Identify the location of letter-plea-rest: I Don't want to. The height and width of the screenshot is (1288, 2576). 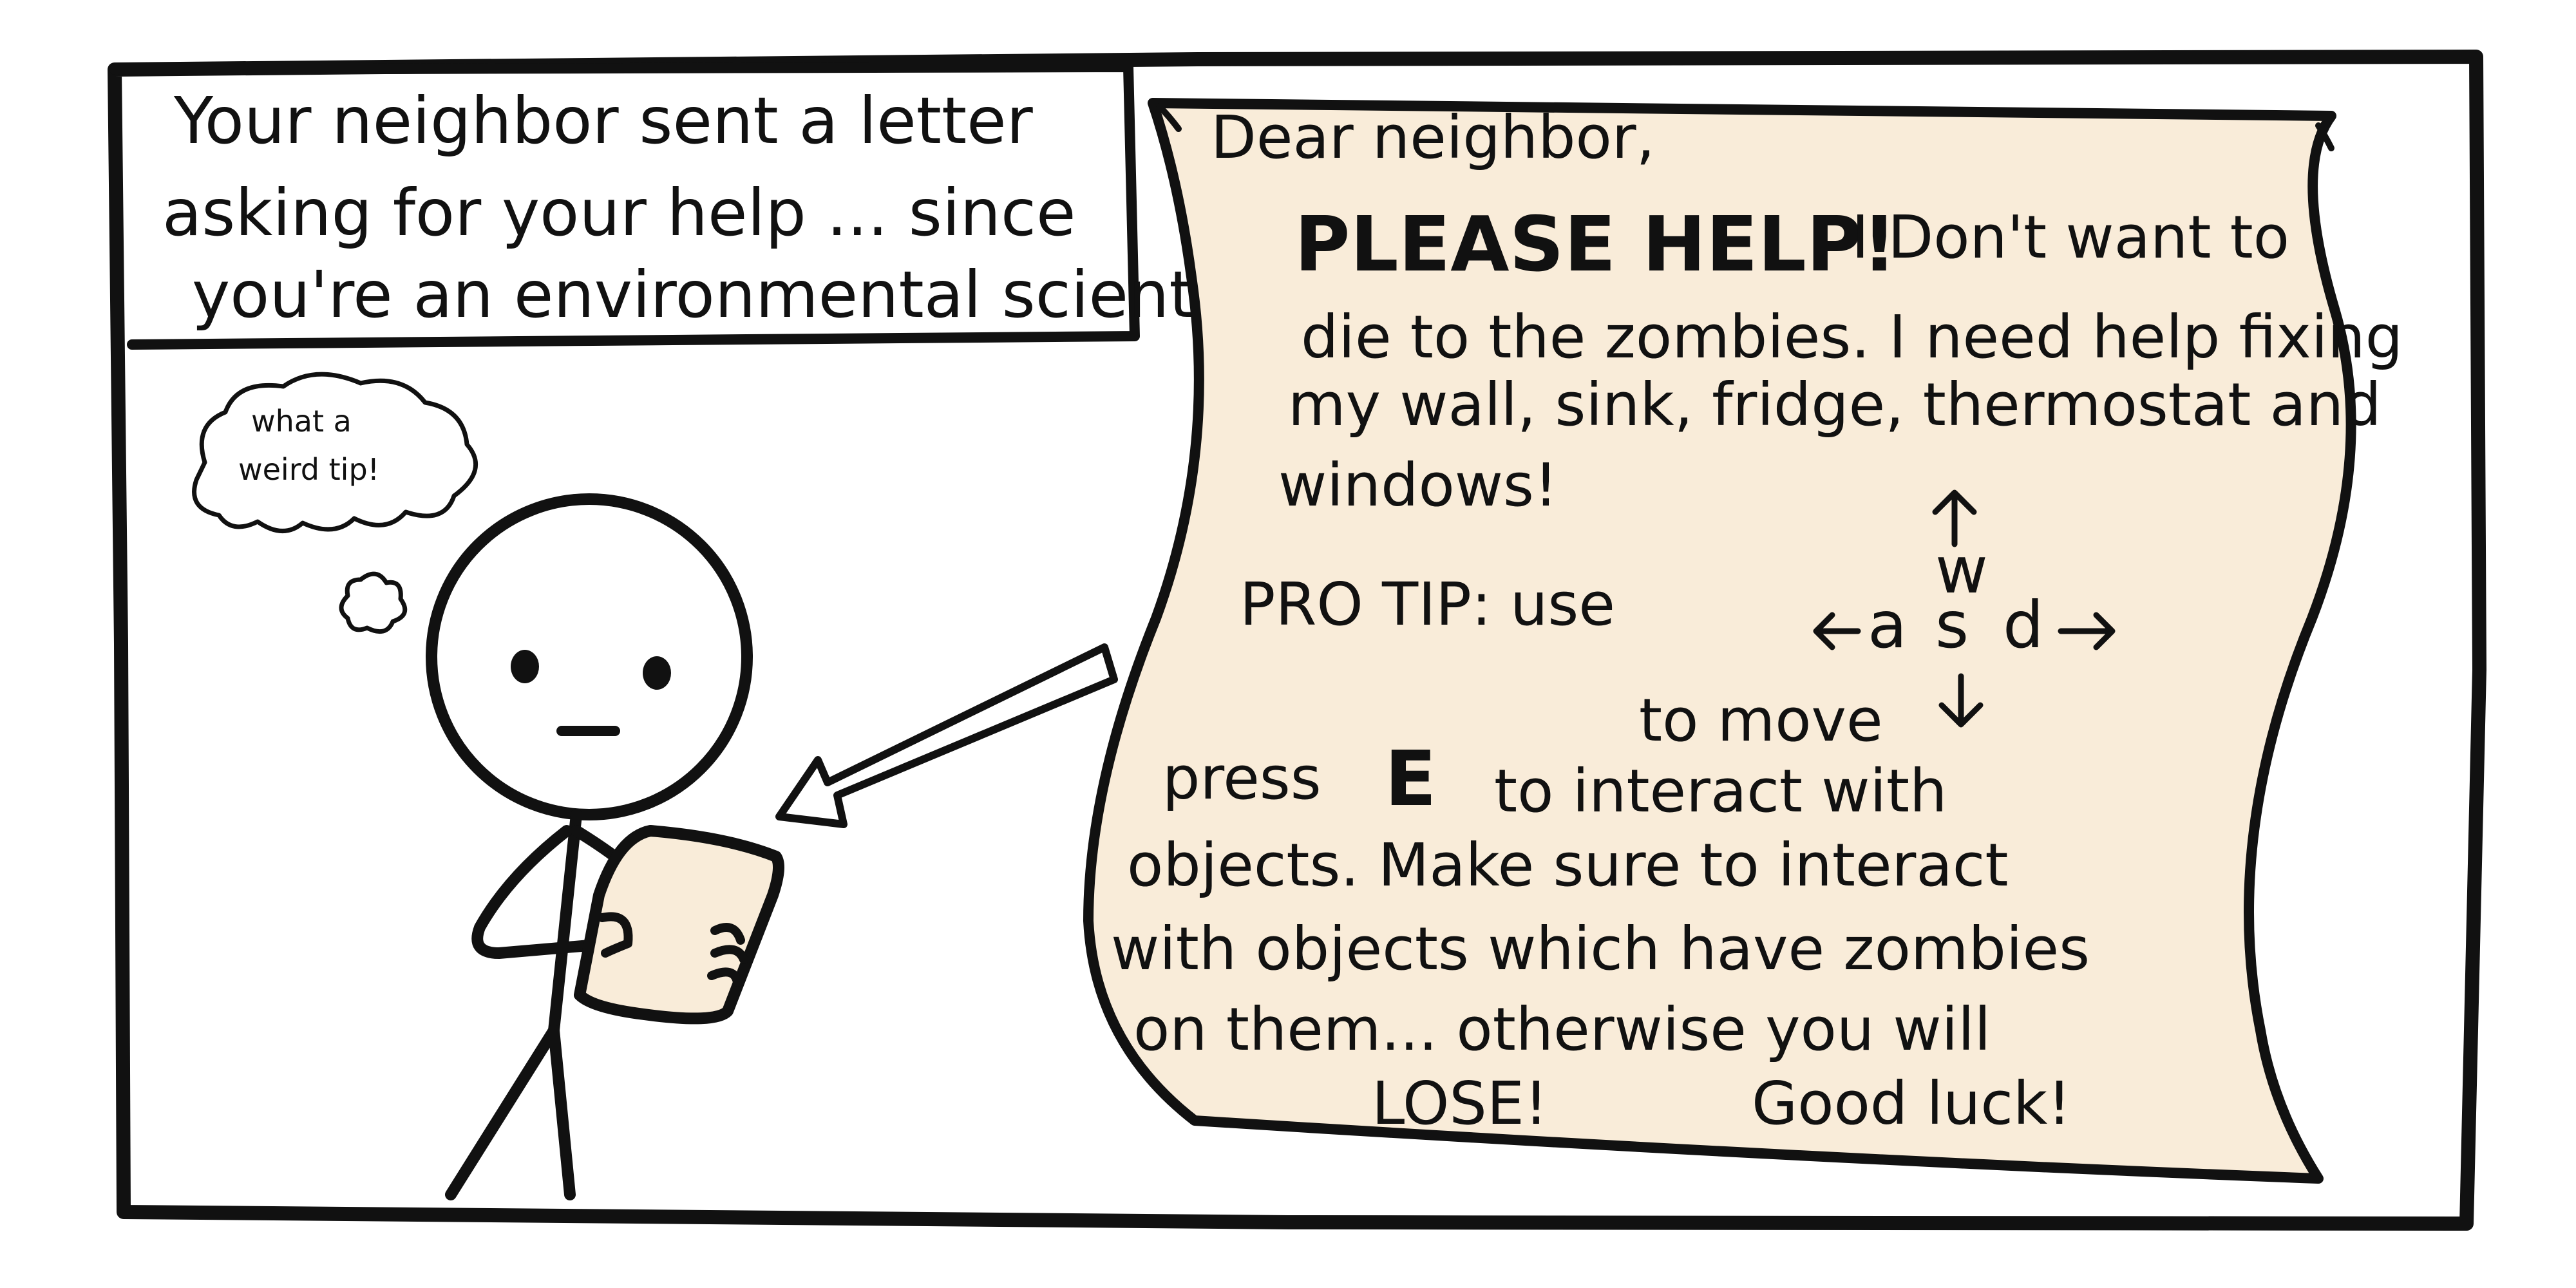
(2070, 238).